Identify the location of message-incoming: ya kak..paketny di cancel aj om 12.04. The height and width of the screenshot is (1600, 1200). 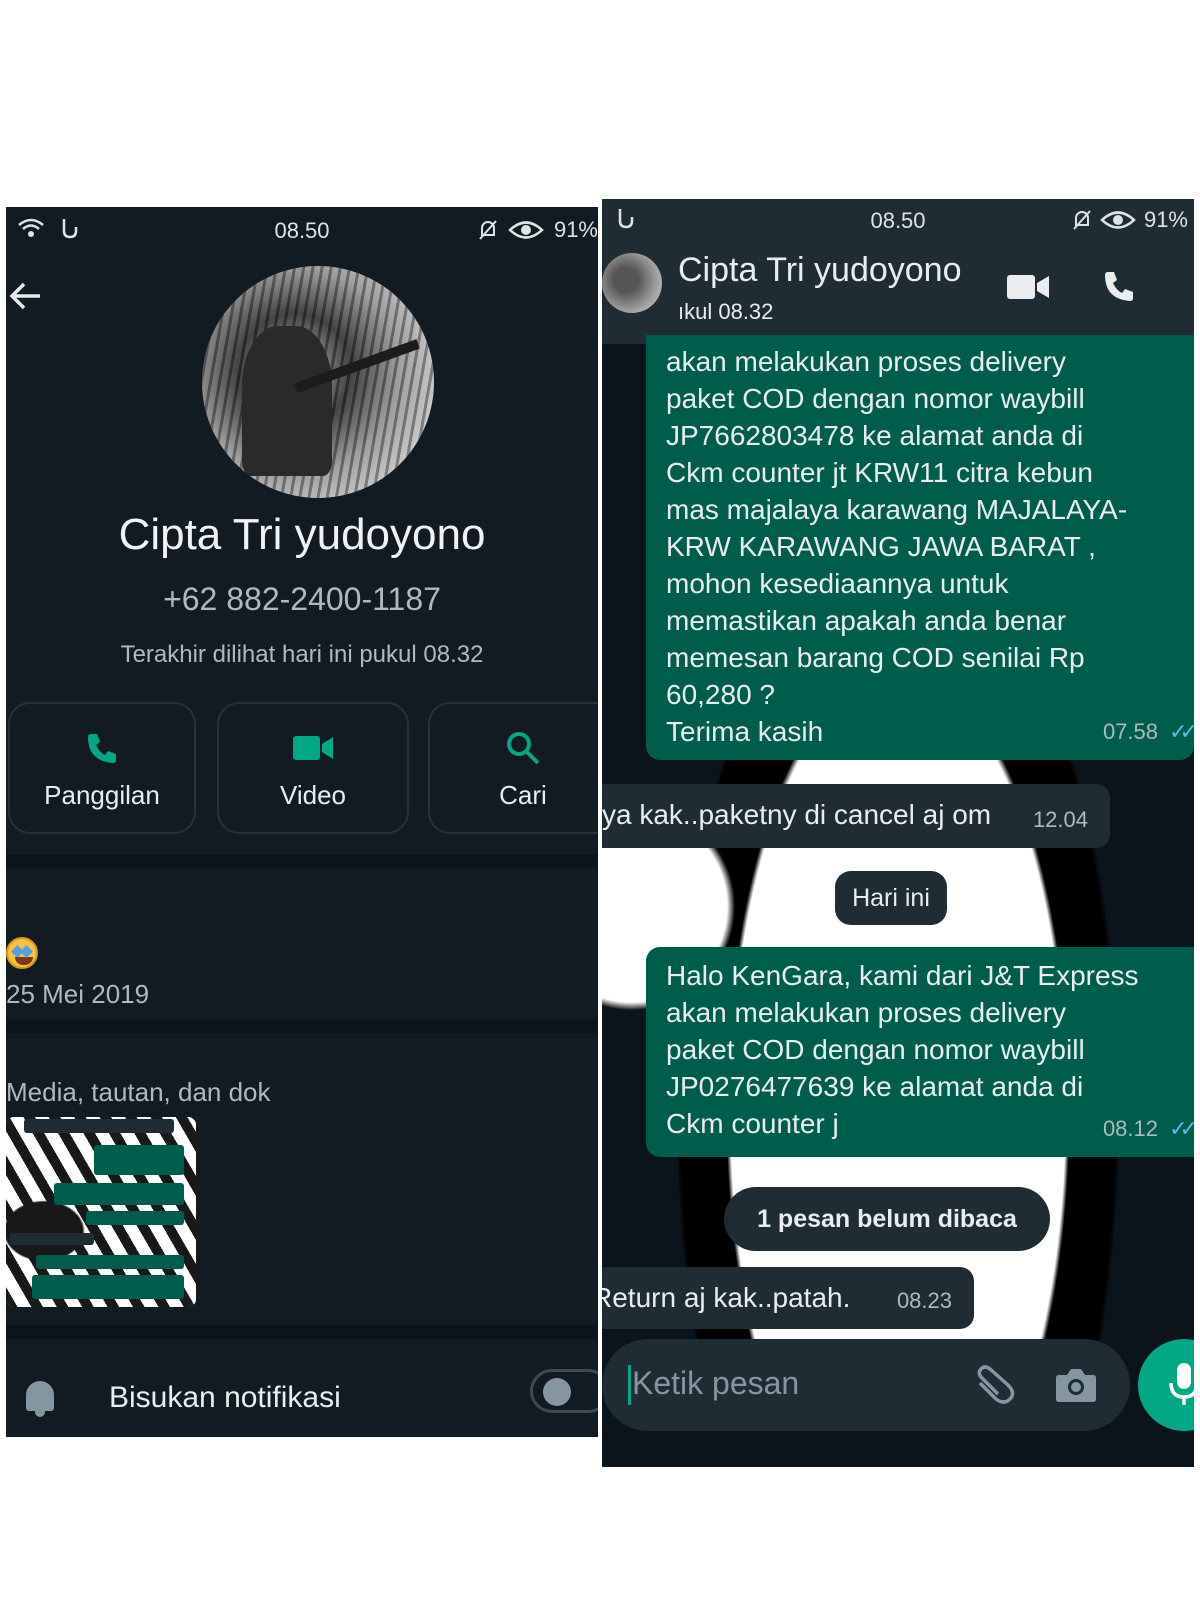
(856, 816).